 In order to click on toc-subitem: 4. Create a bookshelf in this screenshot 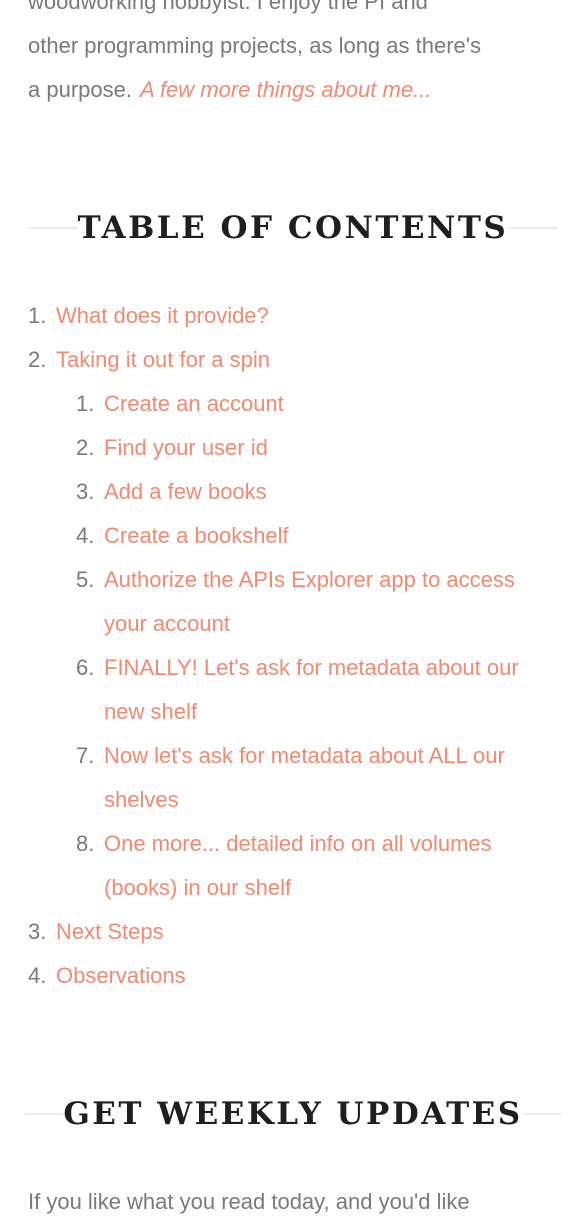, I will do `click(293, 536)`.